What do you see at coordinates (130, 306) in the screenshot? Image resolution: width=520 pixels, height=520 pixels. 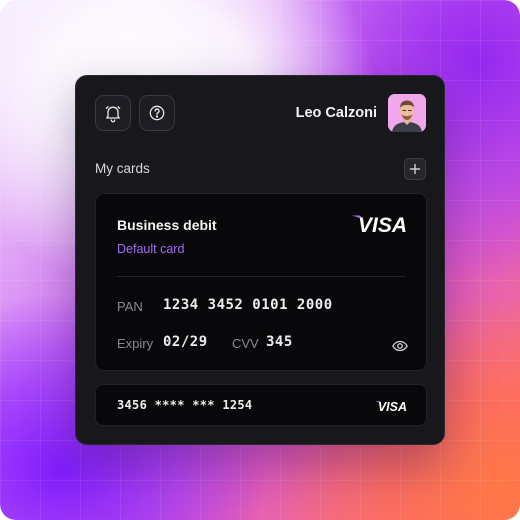 I see `pan-label: PAN` at bounding box center [130, 306].